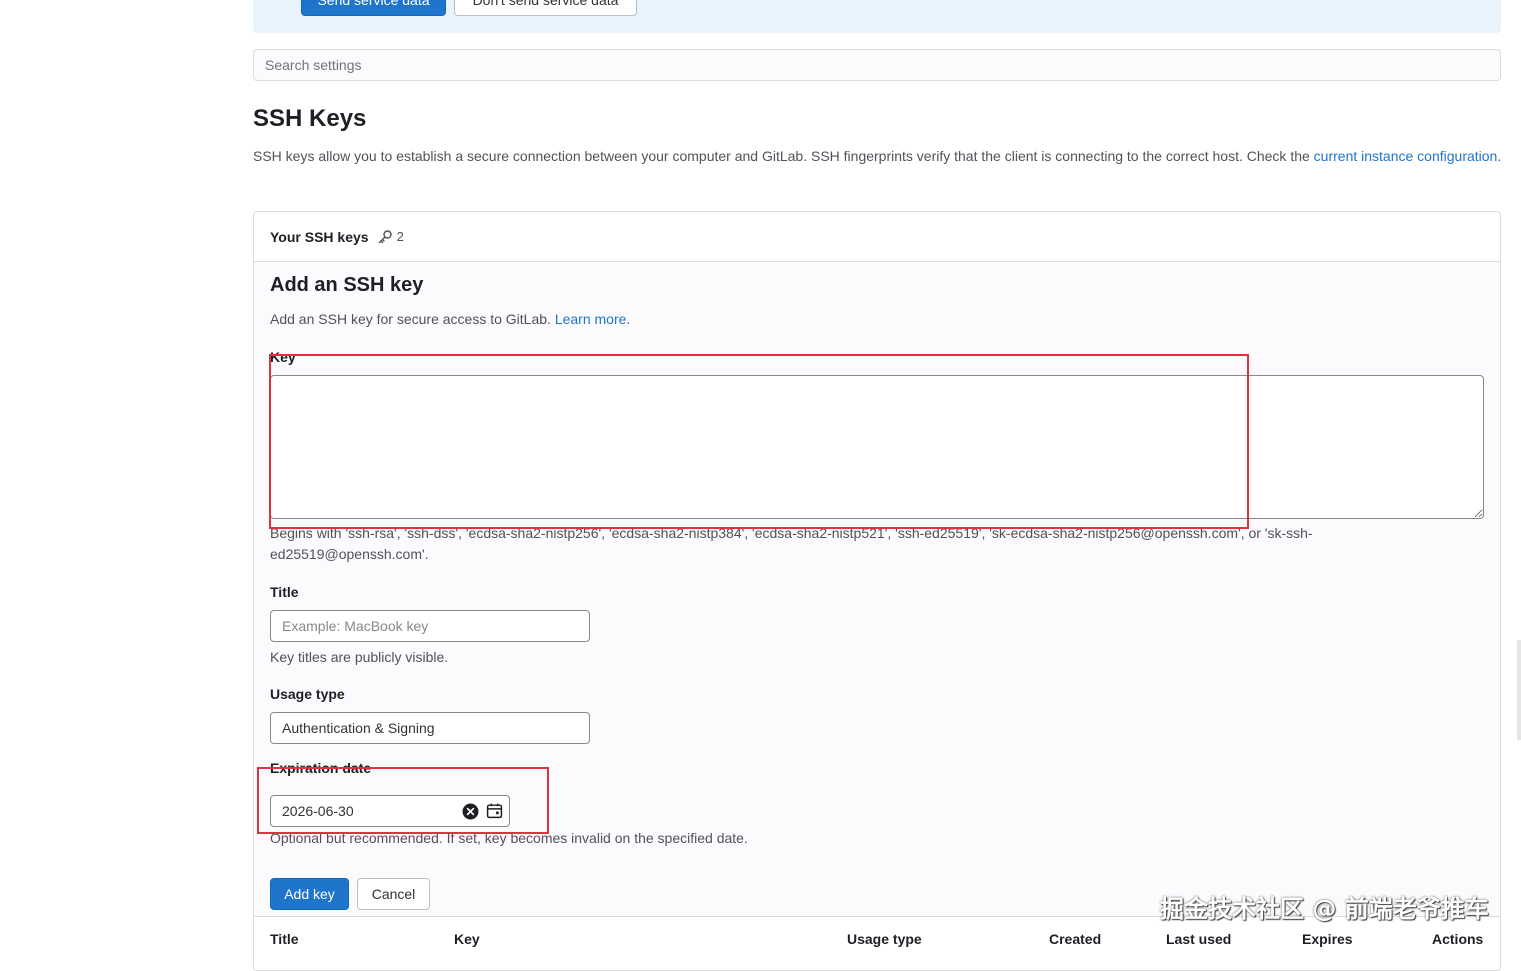  Describe the element at coordinates (430, 626) in the screenshot. I see `title-input` at that location.